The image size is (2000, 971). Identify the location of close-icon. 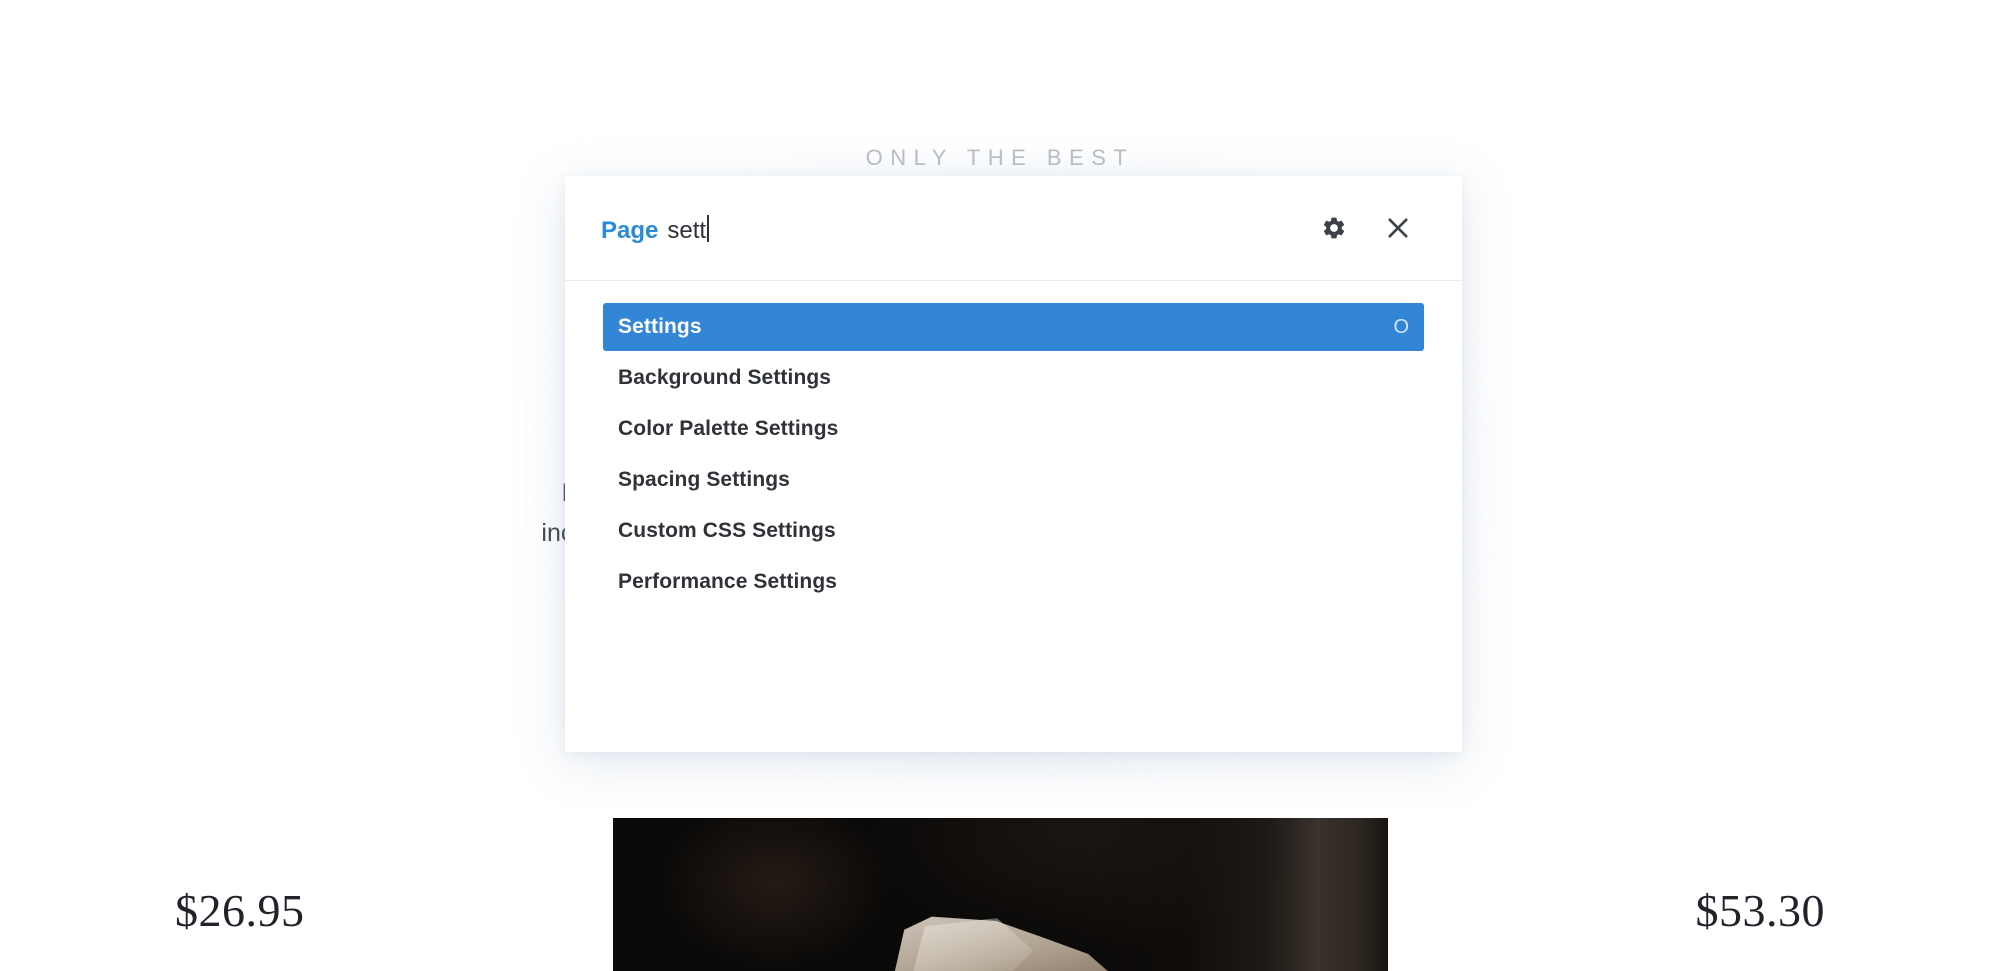
(1398, 228).